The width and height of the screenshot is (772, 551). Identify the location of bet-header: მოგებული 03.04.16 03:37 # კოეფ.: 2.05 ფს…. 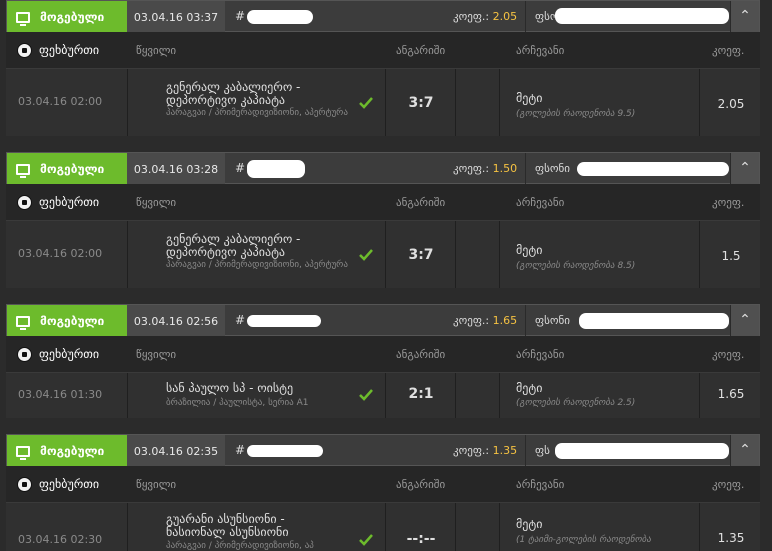
(383, 16).